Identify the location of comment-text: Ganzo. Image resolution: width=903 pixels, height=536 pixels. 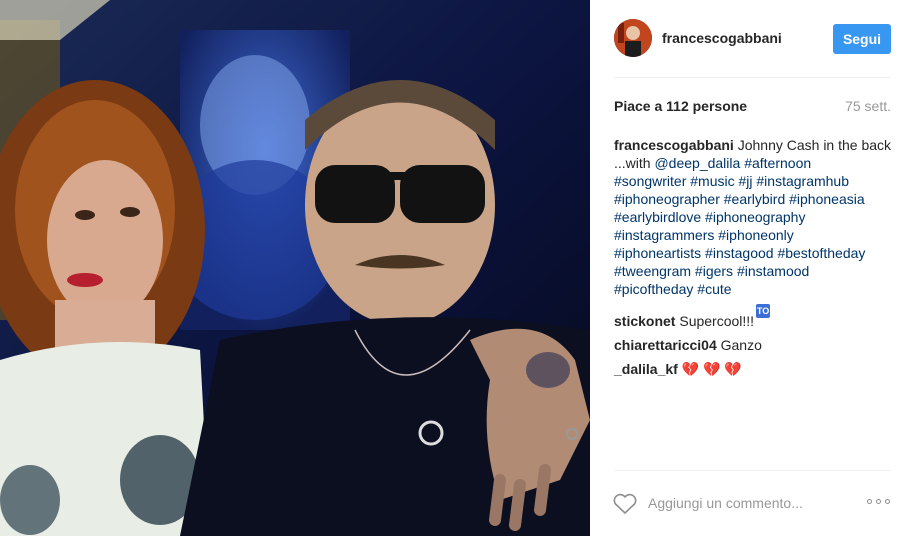
(741, 345).